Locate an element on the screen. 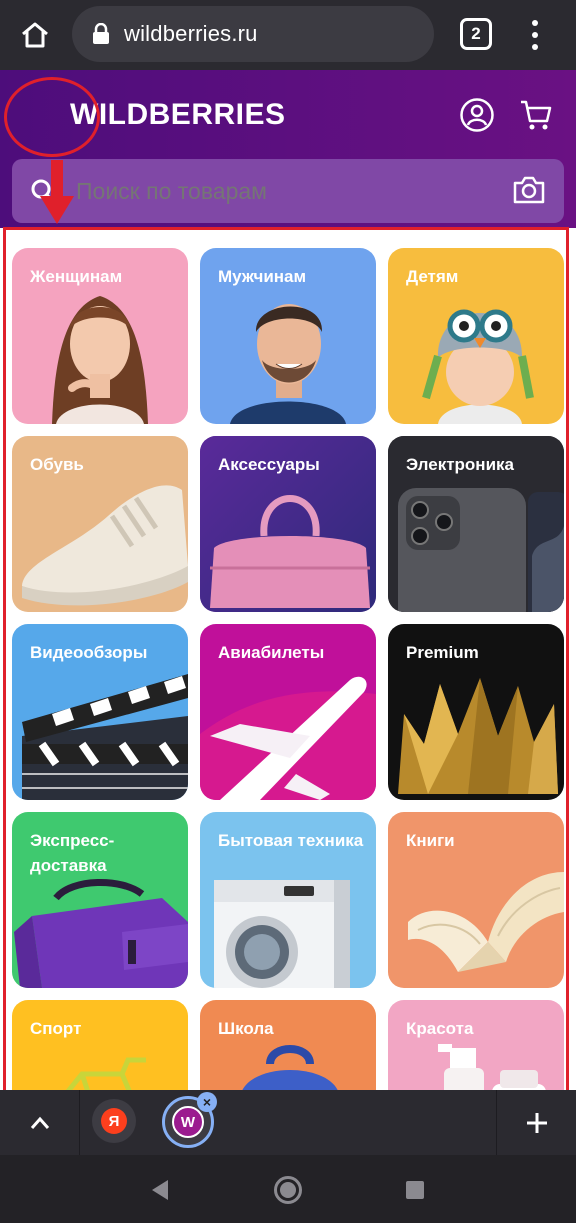 The height and width of the screenshot is (1223, 576). site-header: WILDBERRIES is located at coordinates (288, 149).